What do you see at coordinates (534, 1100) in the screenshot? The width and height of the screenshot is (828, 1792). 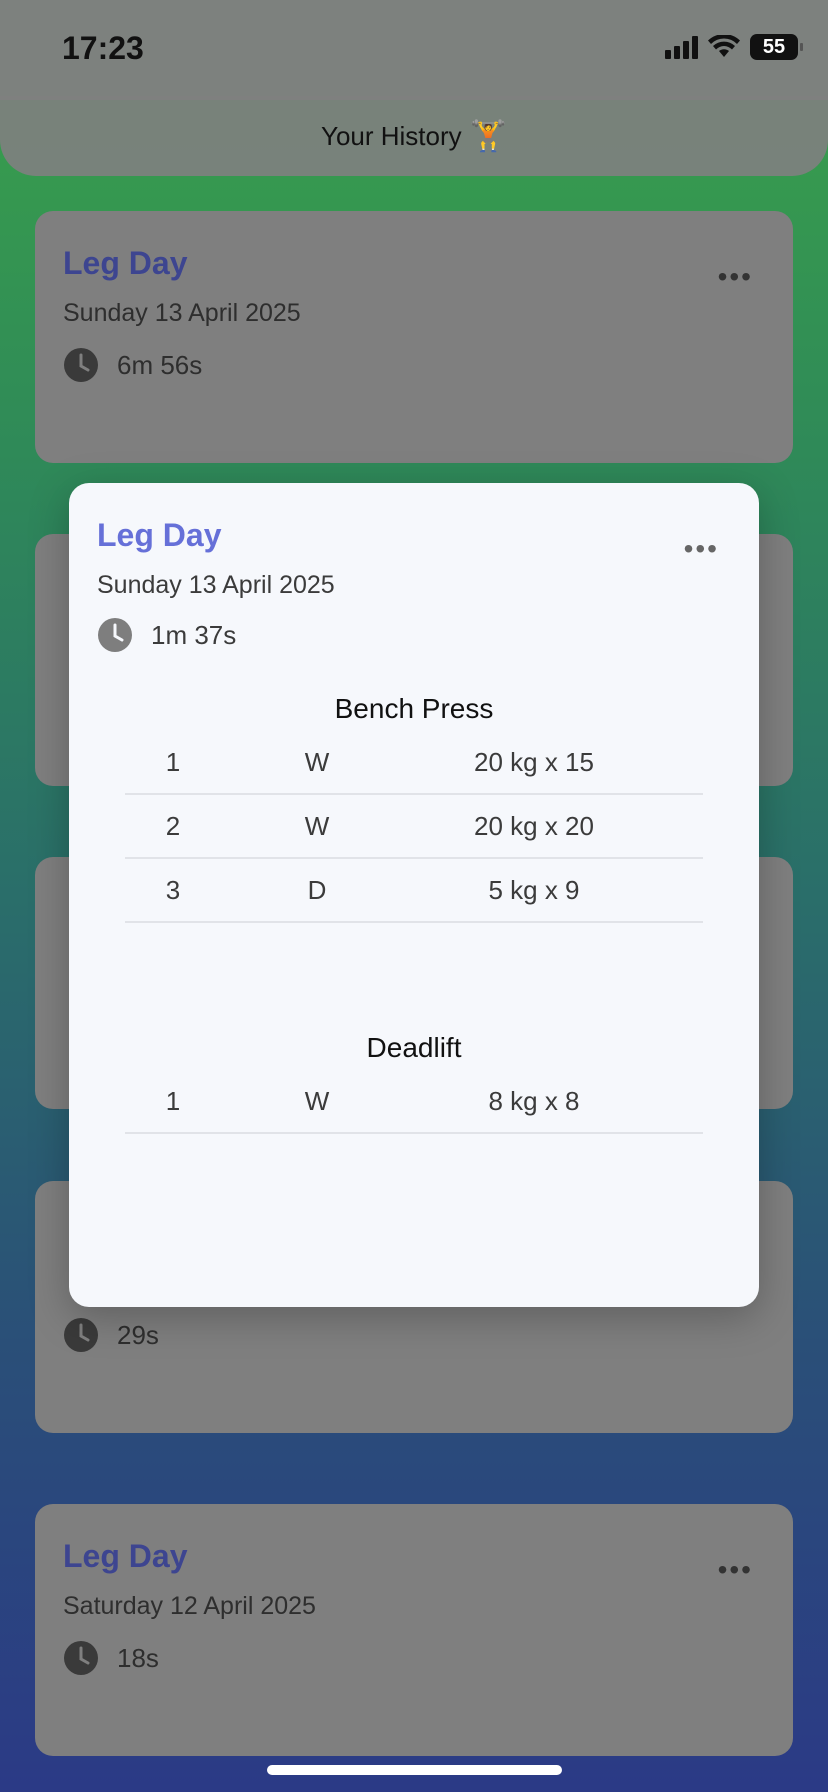 I see `set-detail: 8 kg x 8` at bounding box center [534, 1100].